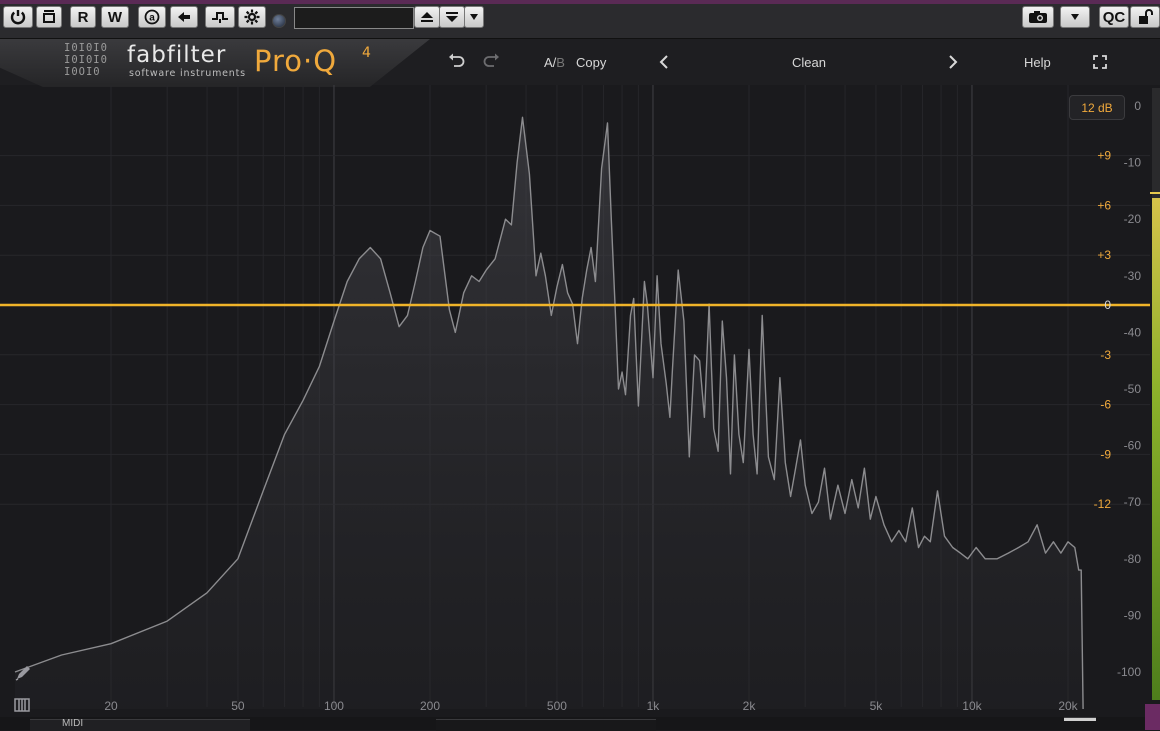  I want to click on freq-label: 100, so click(334, 706).